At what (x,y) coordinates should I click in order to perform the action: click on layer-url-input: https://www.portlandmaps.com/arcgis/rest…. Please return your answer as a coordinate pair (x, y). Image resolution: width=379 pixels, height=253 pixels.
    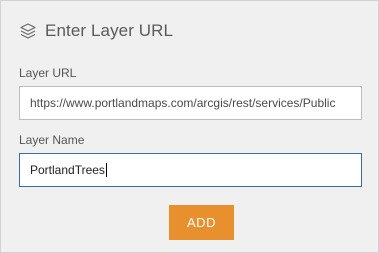
    Looking at the image, I should click on (190, 103).